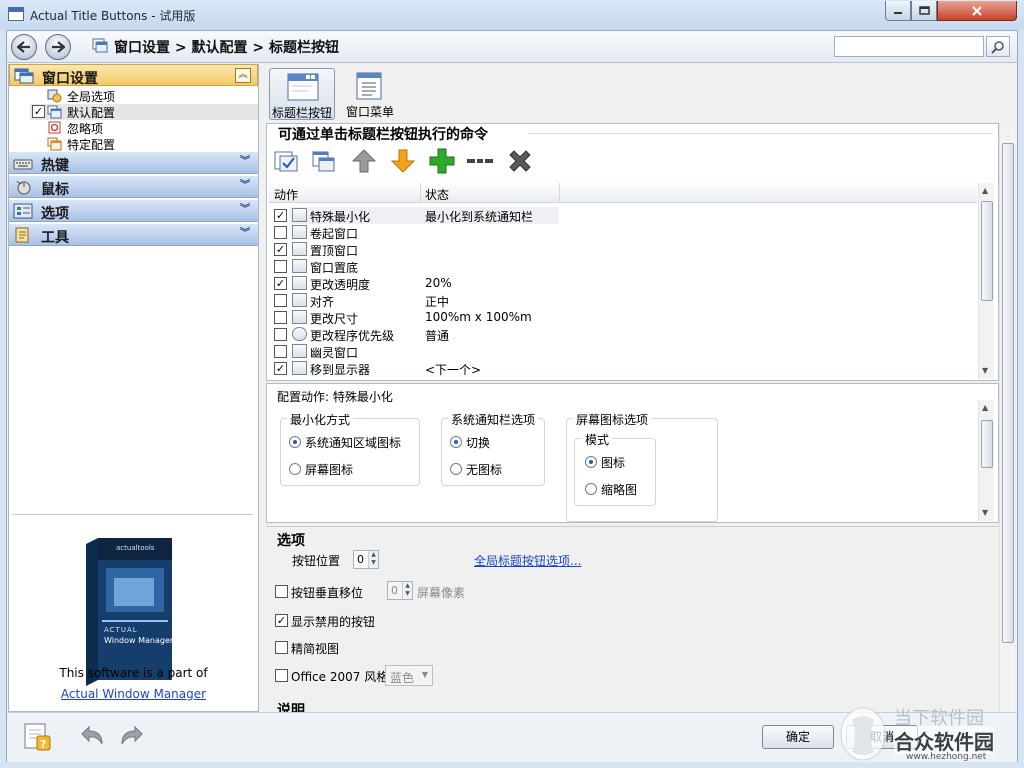  Describe the element at coordinates (760, 133) in the screenshot. I see `title-rule` at that location.